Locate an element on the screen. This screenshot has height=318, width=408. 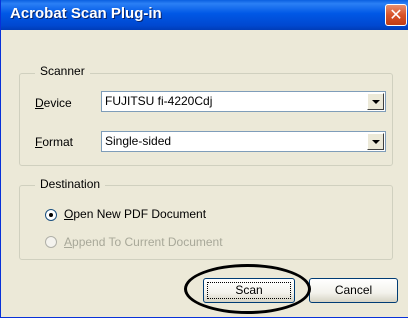
close-icon: ✕ is located at coordinates (396, 14).